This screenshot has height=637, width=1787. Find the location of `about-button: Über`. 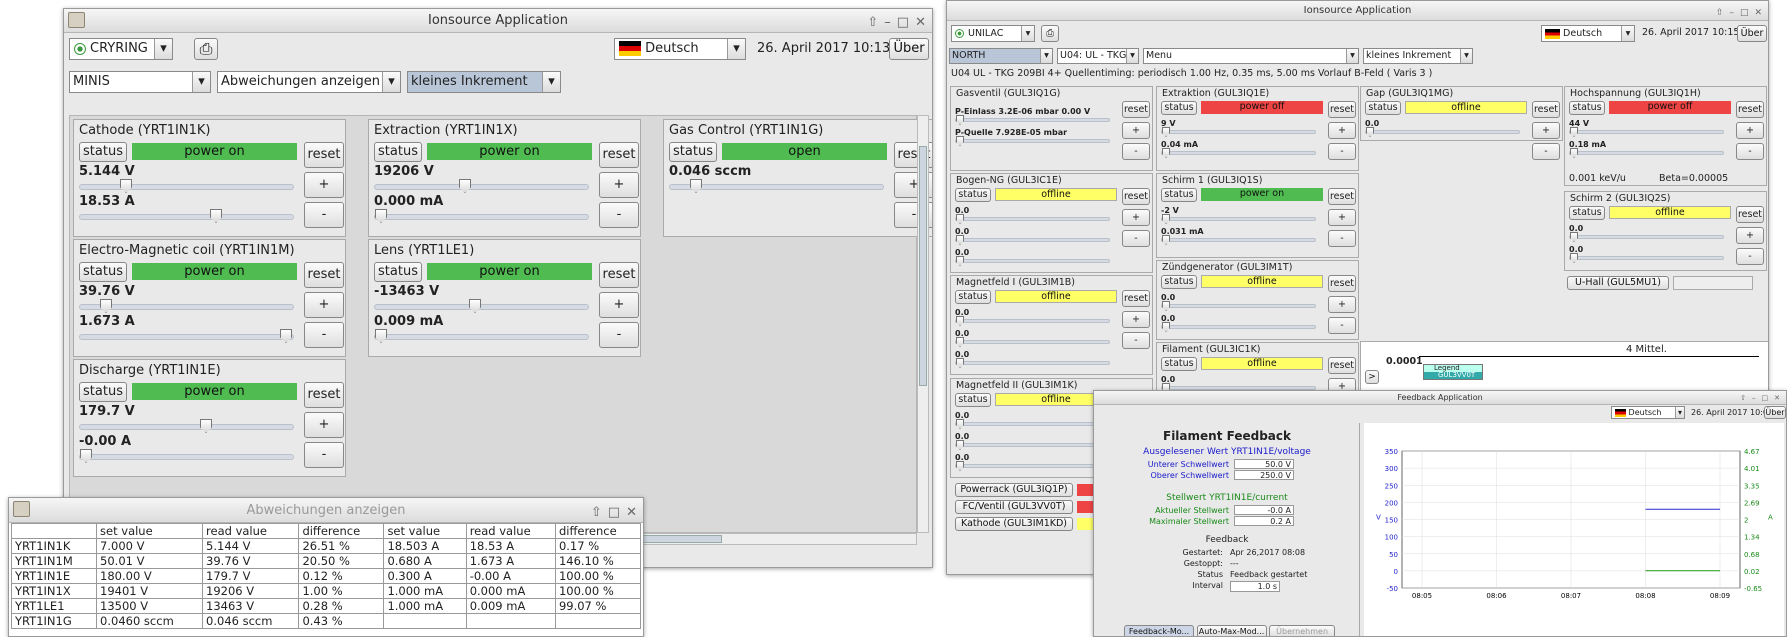

about-button: Über is located at coordinates (909, 49).